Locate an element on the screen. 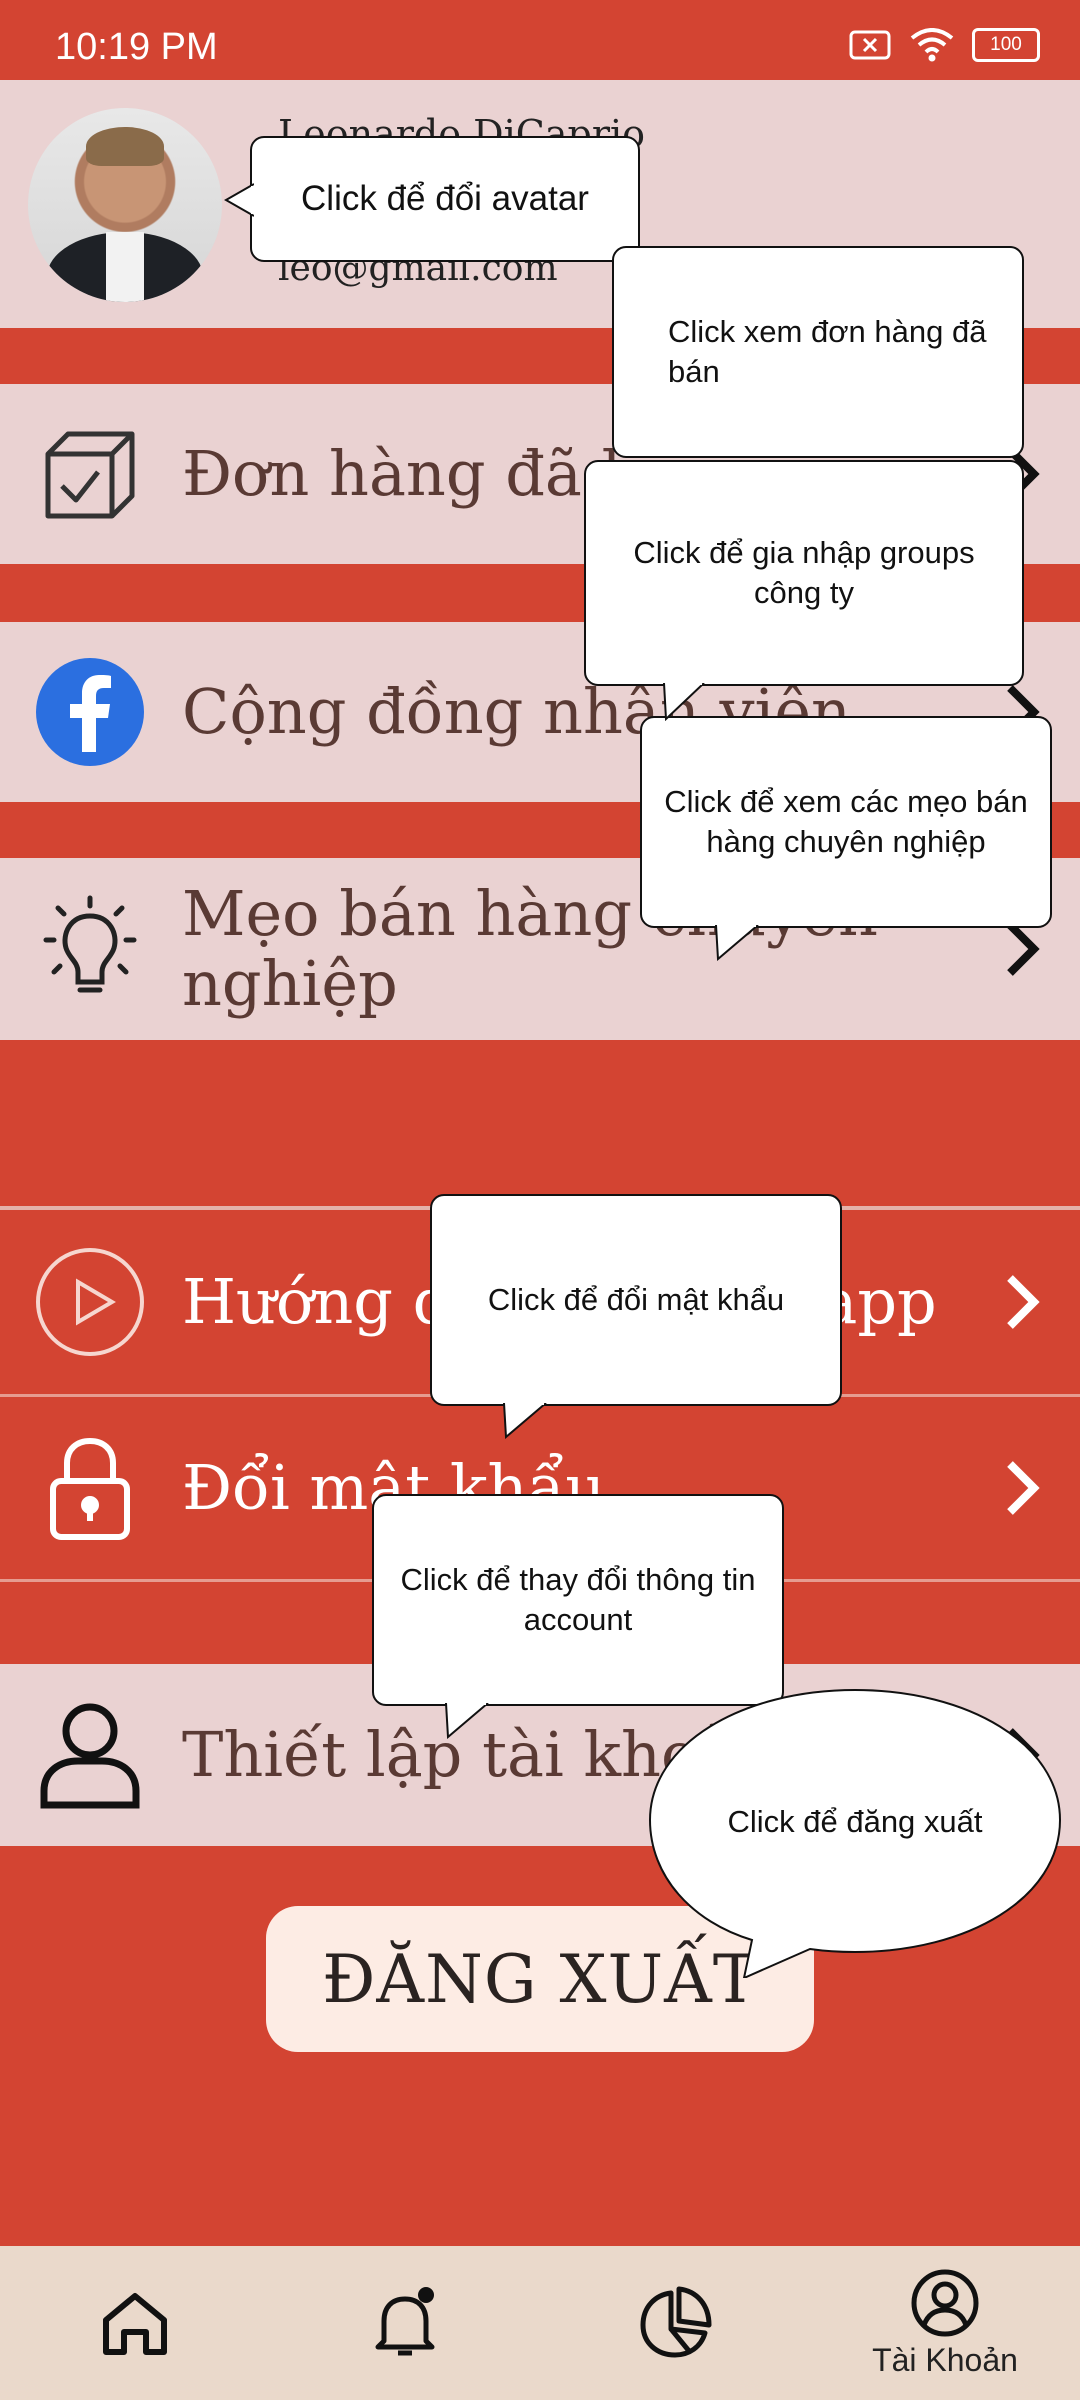  tooltip-logout: Click để đăng xuất is located at coordinates (855, 1821).